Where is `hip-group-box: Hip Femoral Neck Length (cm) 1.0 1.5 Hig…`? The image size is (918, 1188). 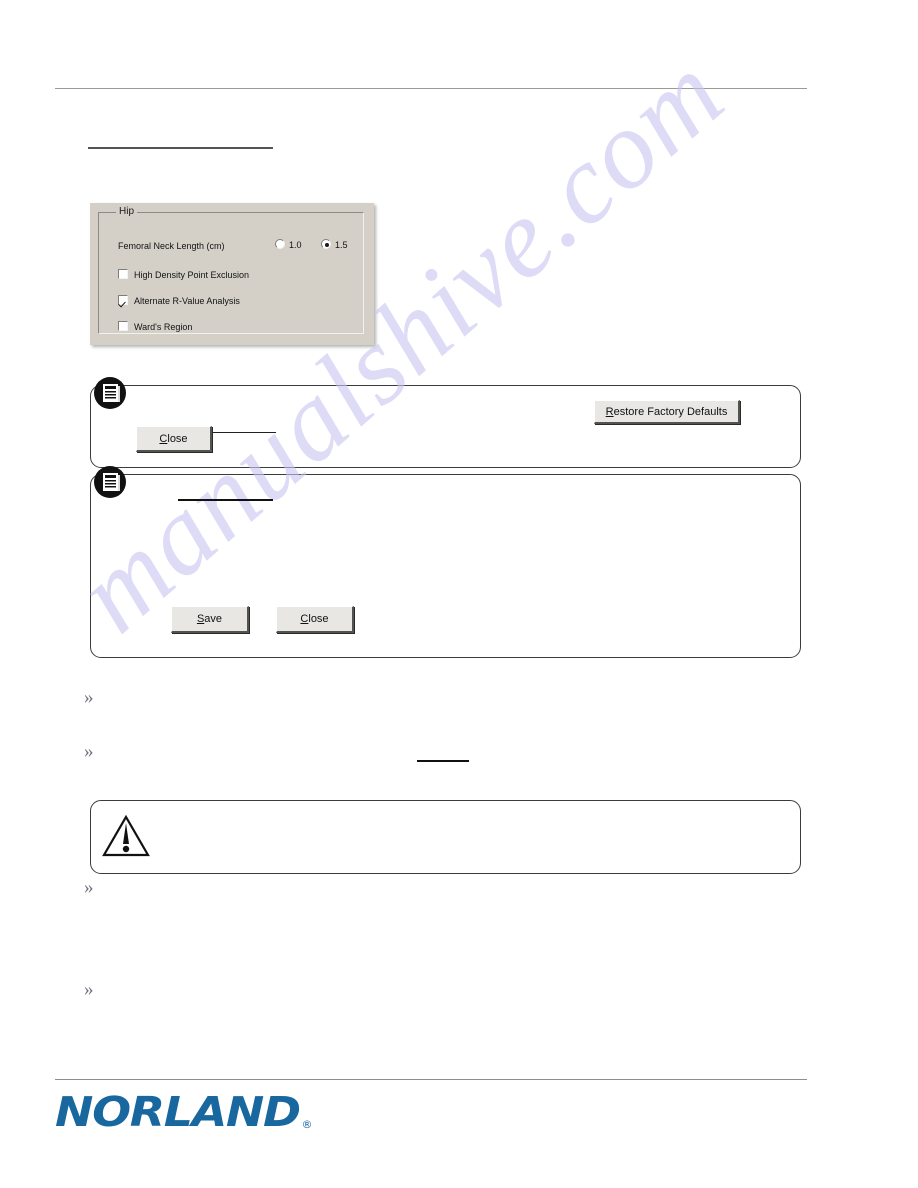
hip-group-box: Hip Femoral Neck Length (cm) 1.0 1.5 Hig… is located at coordinates (231, 270).